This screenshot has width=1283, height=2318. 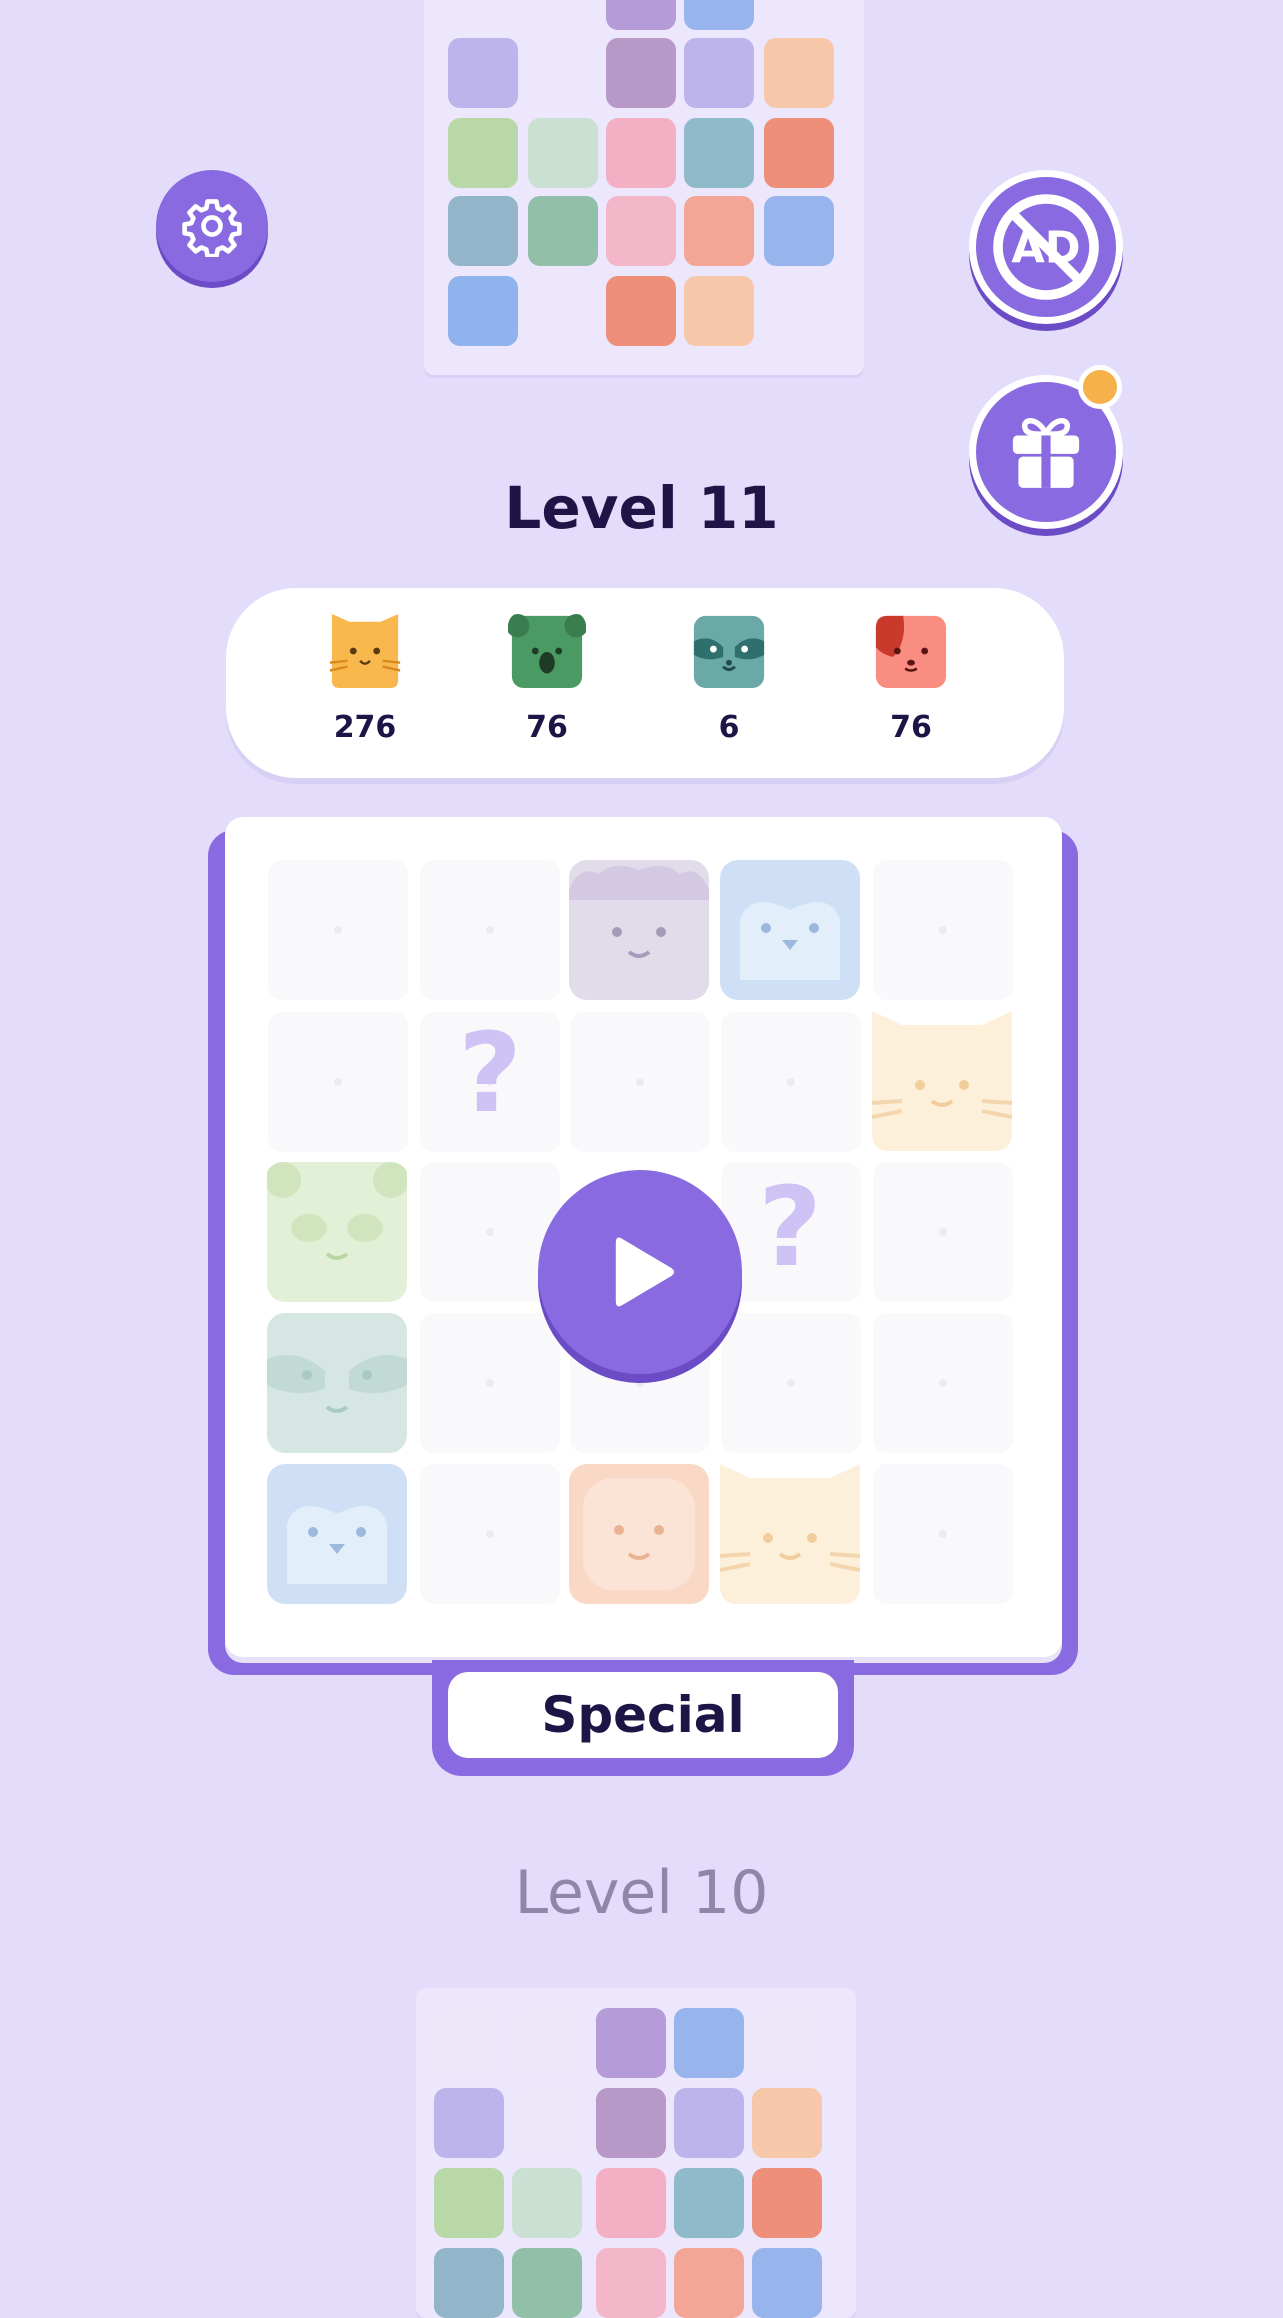 What do you see at coordinates (1100, 387) in the screenshot?
I see `notification-badge` at bounding box center [1100, 387].